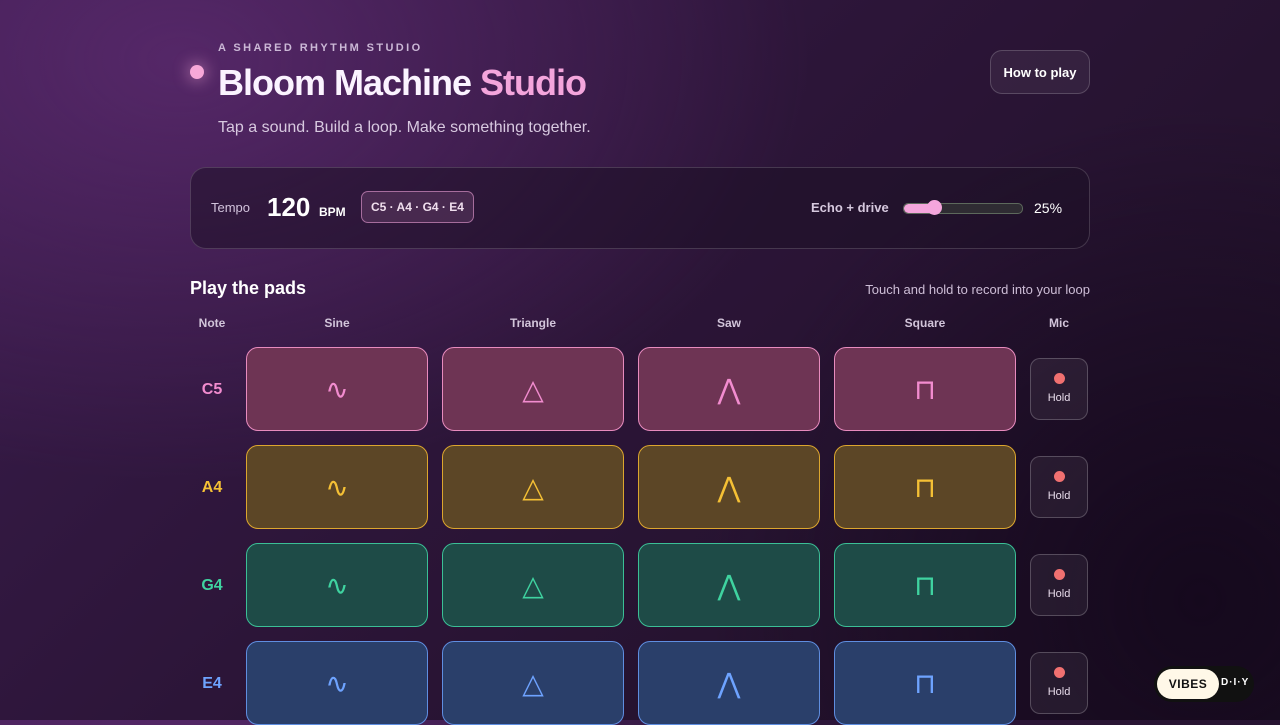  Describe the element at coordinates (212, 683) in the screenshot. I see `row-label-e4: E4` at that location.